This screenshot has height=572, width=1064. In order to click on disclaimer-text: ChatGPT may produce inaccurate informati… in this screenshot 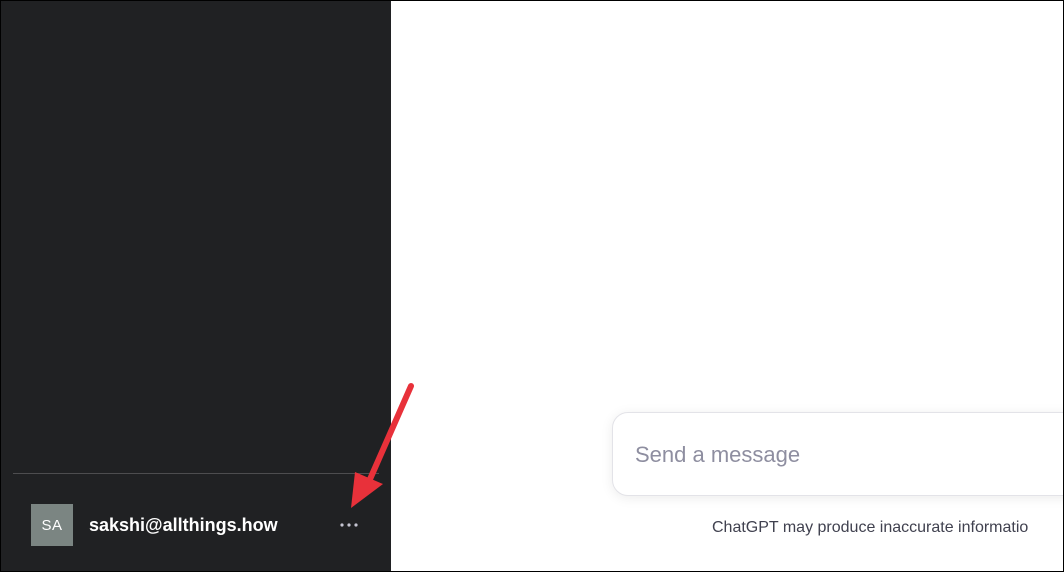, I will do `click(870, 527)`.